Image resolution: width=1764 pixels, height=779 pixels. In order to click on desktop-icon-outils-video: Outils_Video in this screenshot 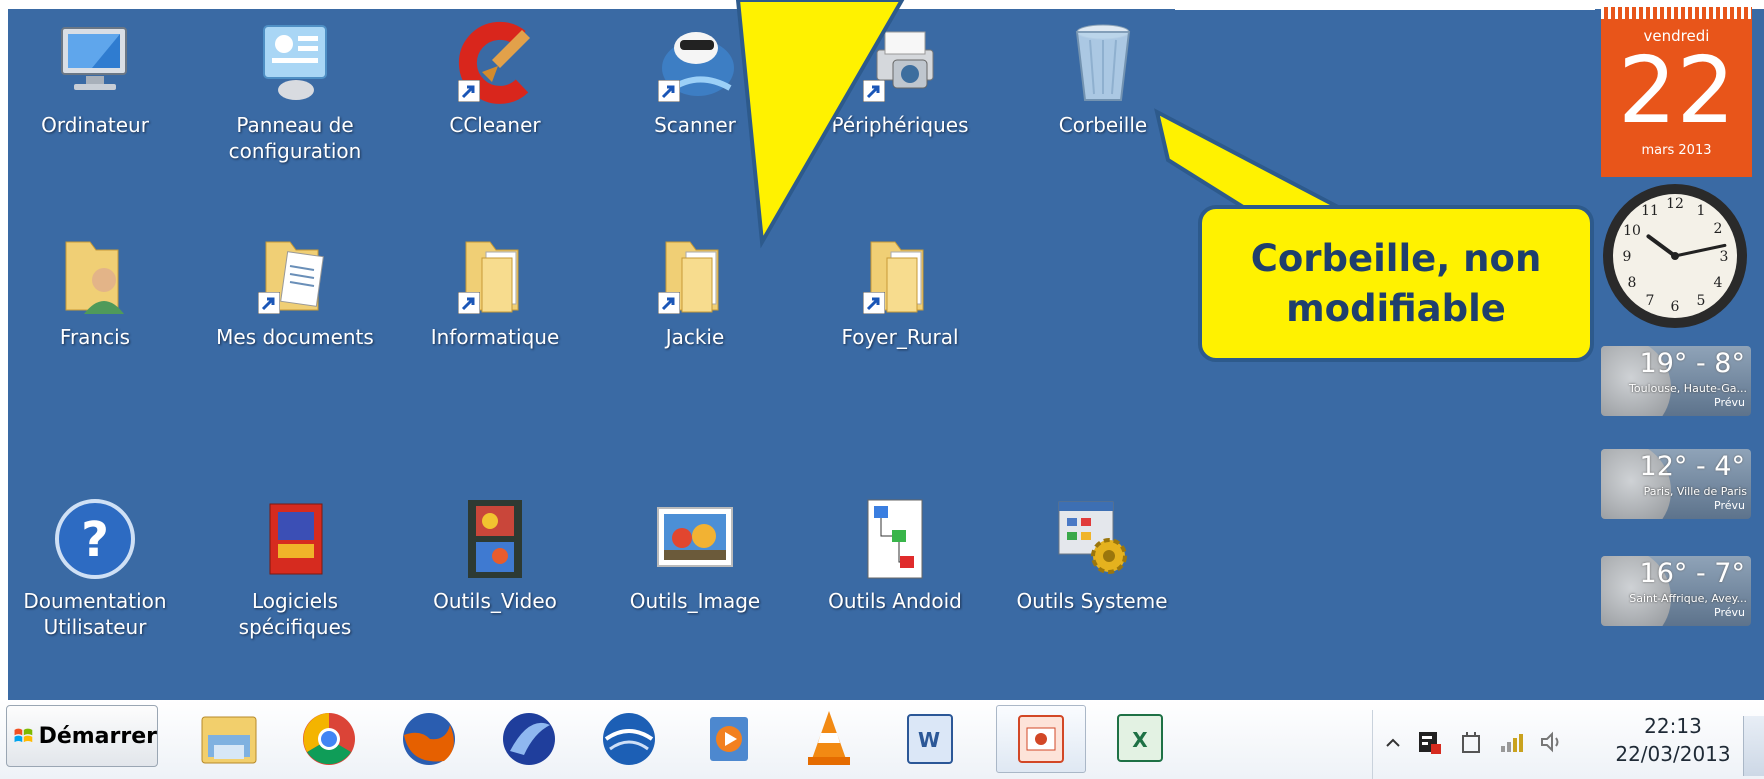, I will do `click(495, 555)`.